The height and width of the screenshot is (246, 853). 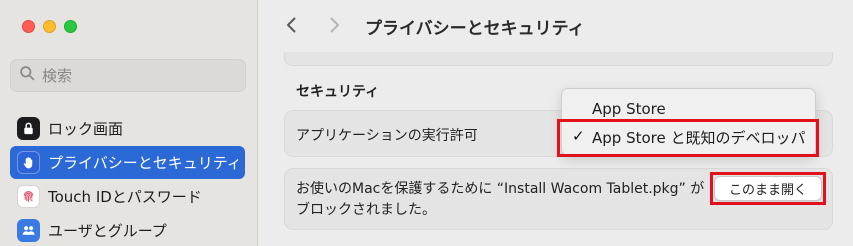 What do you see at coordinates (387, 136) in the screenshot?
I see `allow-apps-label: アプリケーションの実行許可` at bounding box center [387, 136].